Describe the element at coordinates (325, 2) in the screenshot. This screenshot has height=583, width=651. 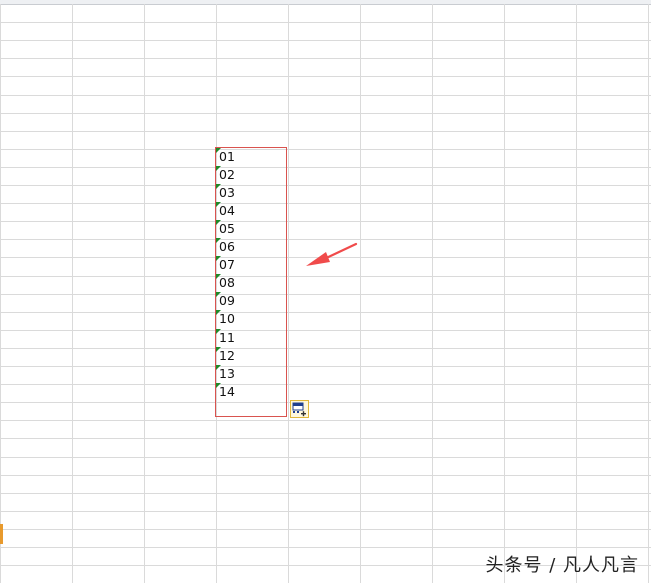
I see `column-header-strip` at that location.